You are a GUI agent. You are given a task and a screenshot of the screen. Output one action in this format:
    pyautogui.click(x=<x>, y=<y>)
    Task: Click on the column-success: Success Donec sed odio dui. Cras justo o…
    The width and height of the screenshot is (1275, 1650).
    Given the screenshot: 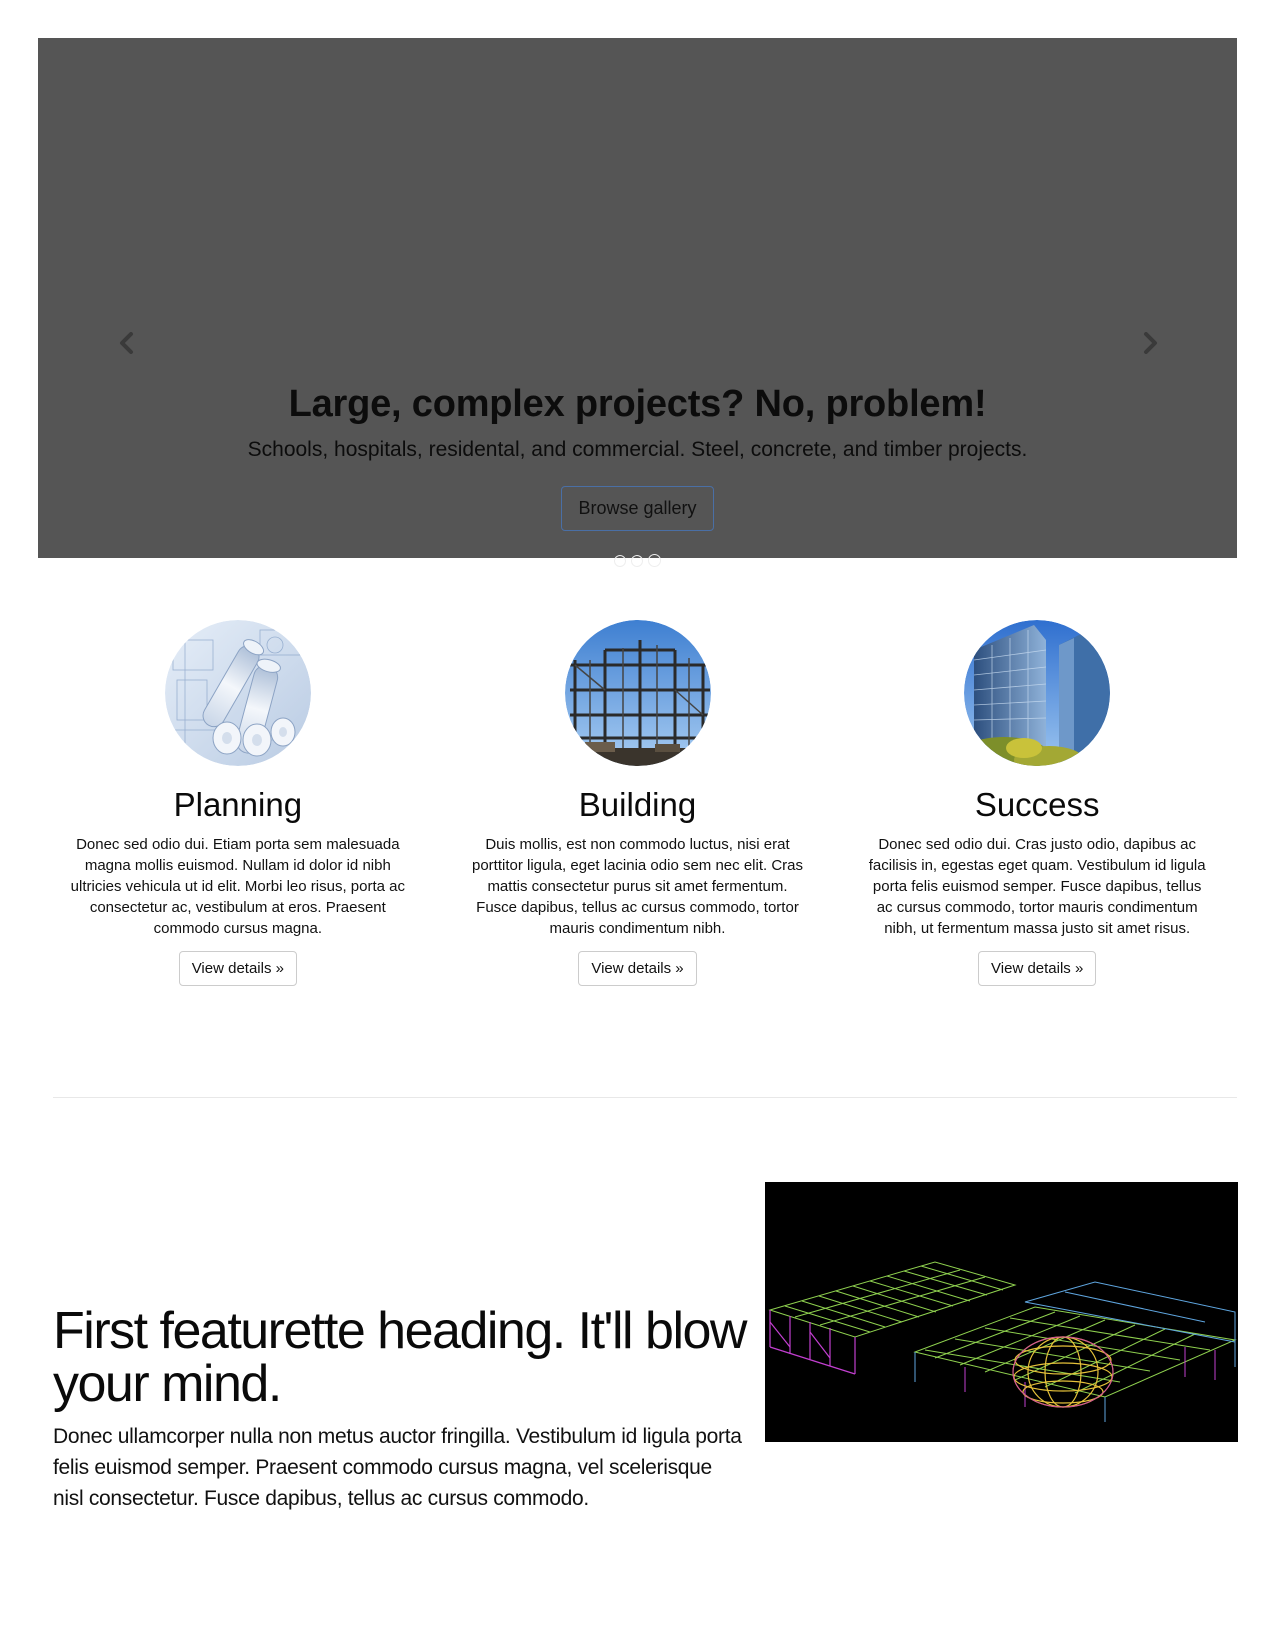 What is the action you would take?
    pyautogui.click(x=1037, y=803)
    